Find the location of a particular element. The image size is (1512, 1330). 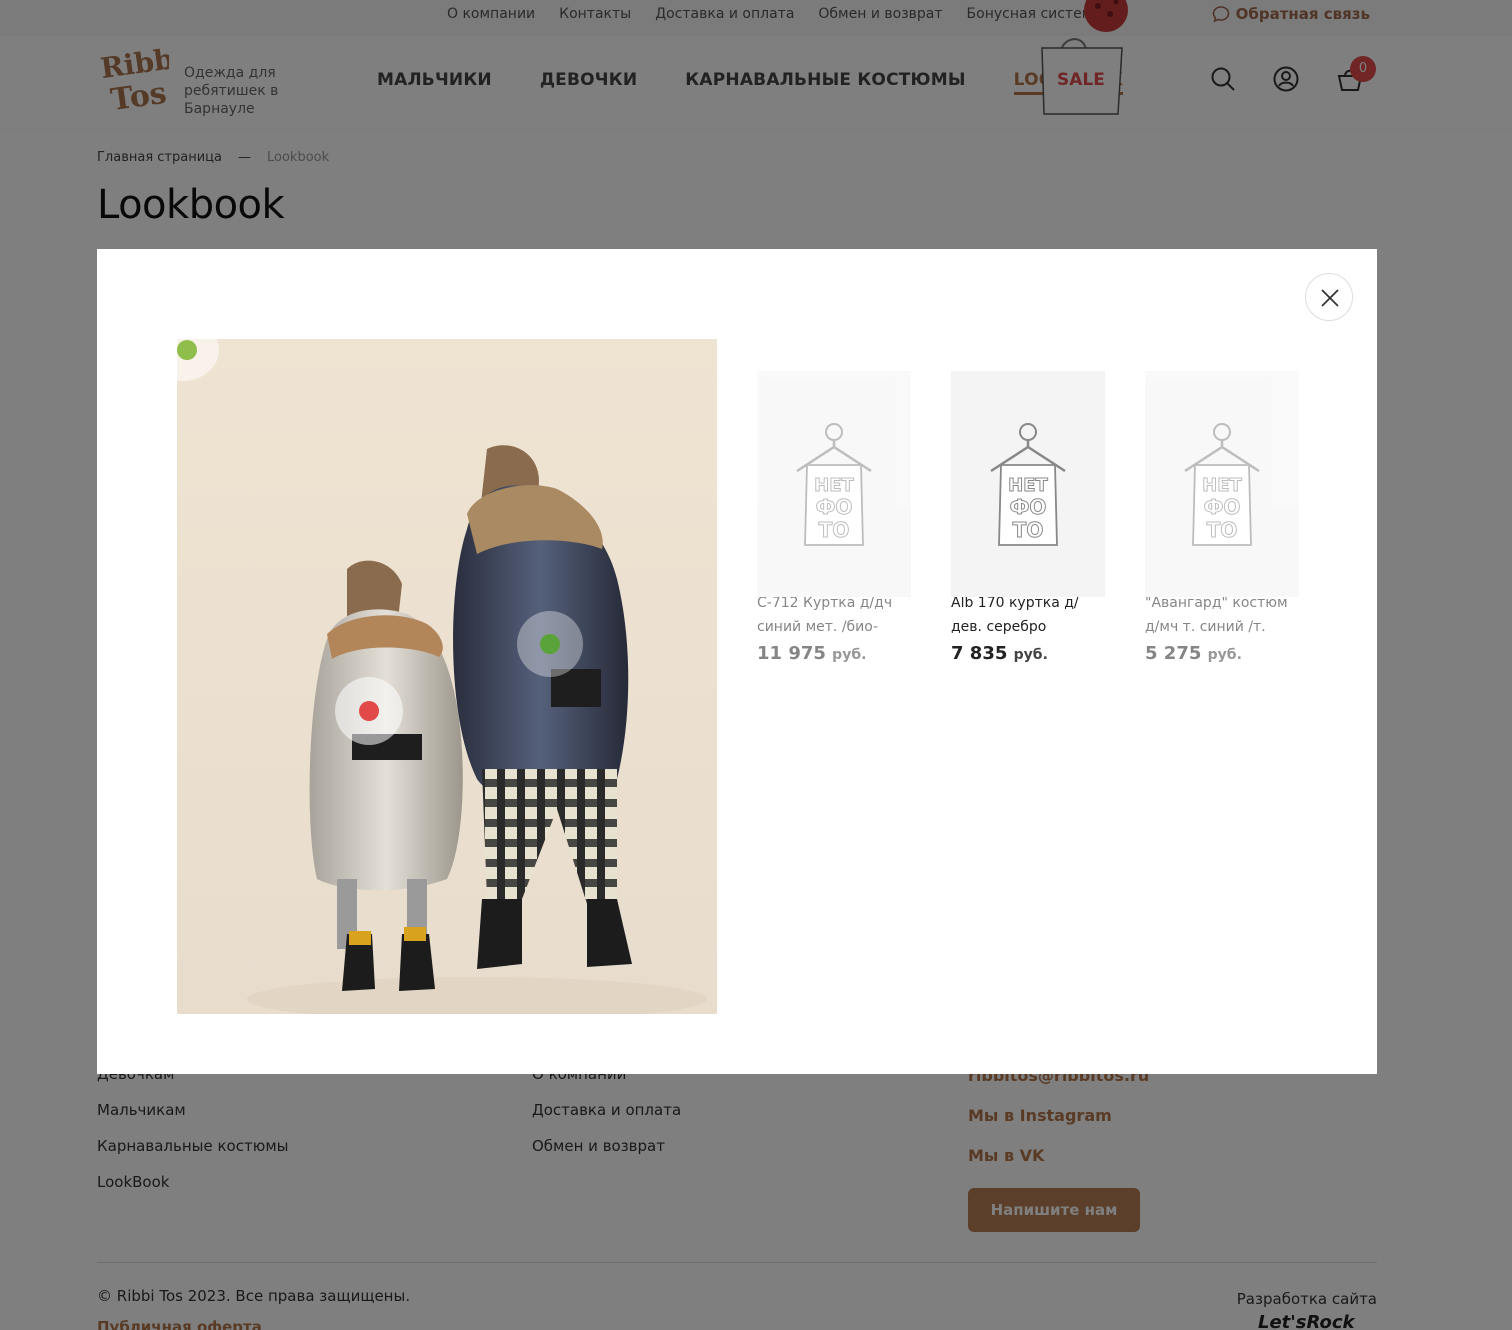

price-value: 7 835 is located at coordinates (979, 653).